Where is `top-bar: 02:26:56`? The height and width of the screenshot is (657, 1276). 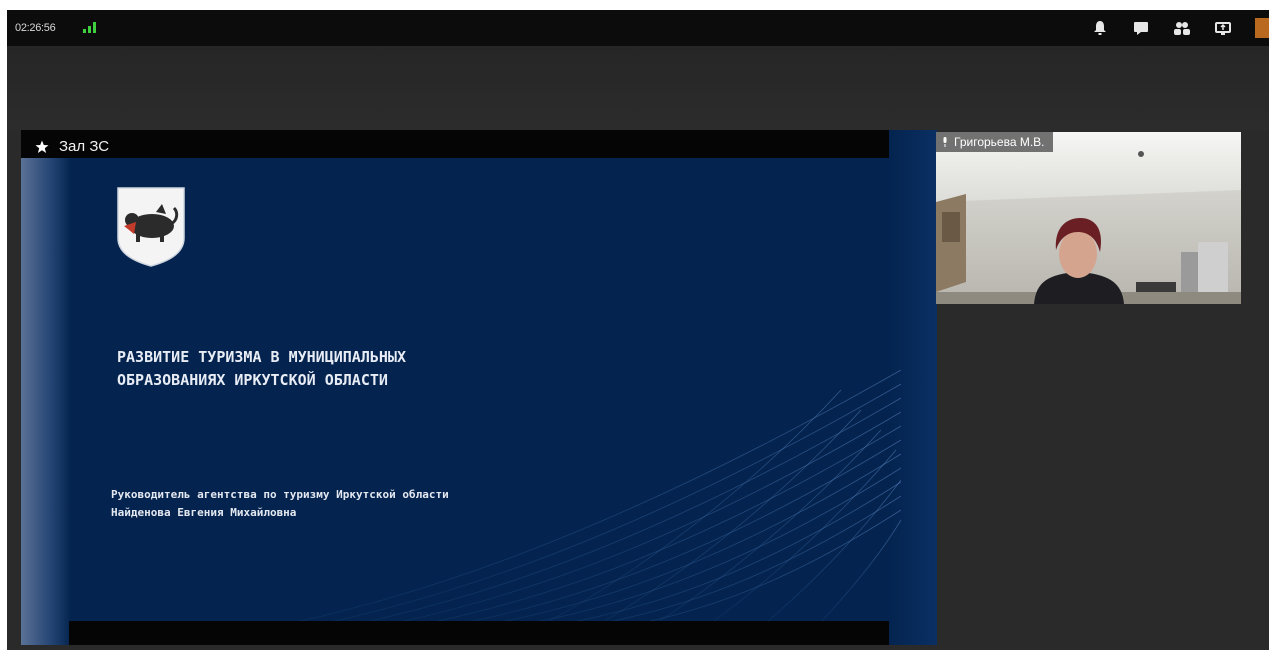
top-bar: 02:26:56 is located at coordinates (638, 28).